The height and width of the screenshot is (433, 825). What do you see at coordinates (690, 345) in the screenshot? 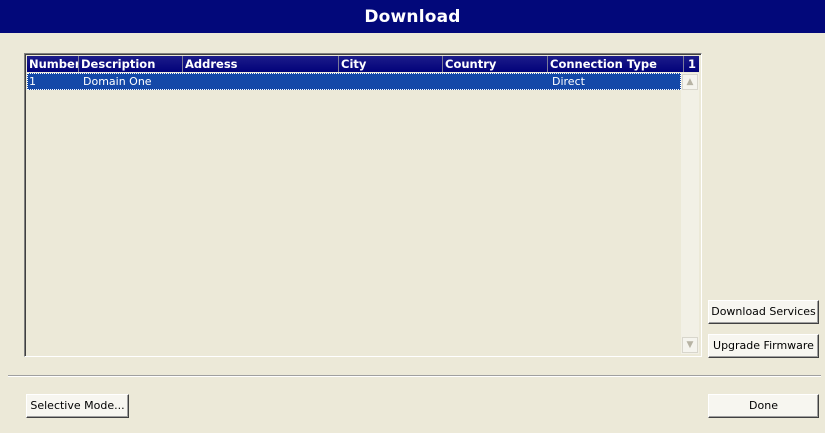
I see `chevron-down-icon: ▼` at bounding box center [690, 345].